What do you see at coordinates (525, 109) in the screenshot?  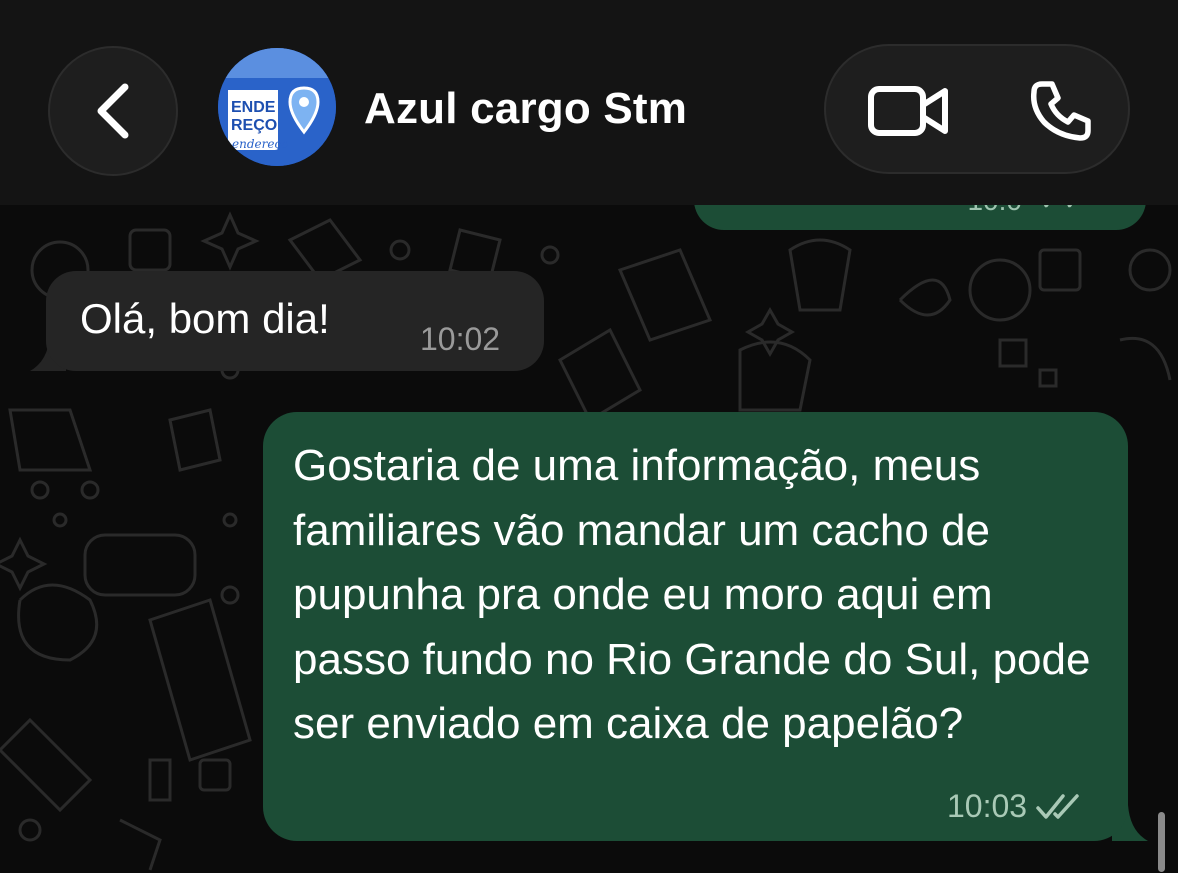 I see `contact-name: Azul cargo Stm` at bounding box center [525, 109].